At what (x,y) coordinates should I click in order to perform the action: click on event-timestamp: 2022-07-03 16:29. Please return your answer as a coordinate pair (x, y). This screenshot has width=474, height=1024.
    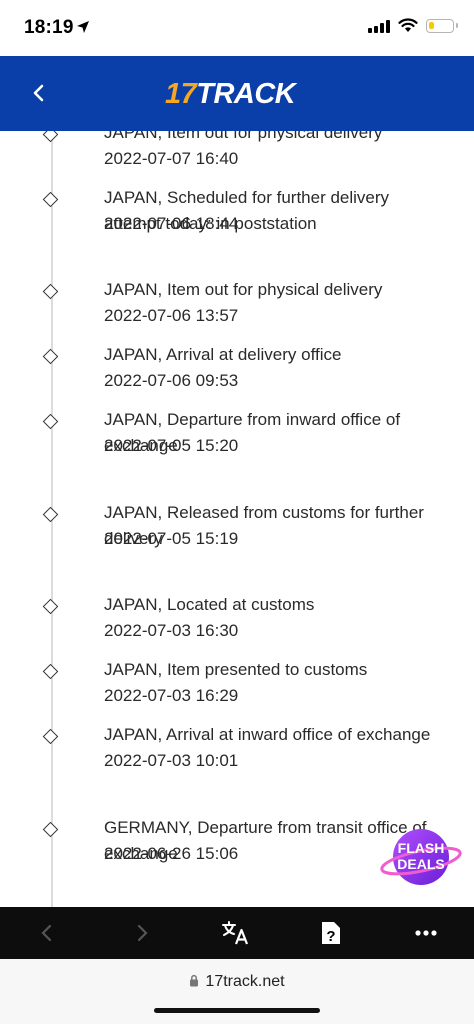
    Looking at the image, I should click on (171, 695).